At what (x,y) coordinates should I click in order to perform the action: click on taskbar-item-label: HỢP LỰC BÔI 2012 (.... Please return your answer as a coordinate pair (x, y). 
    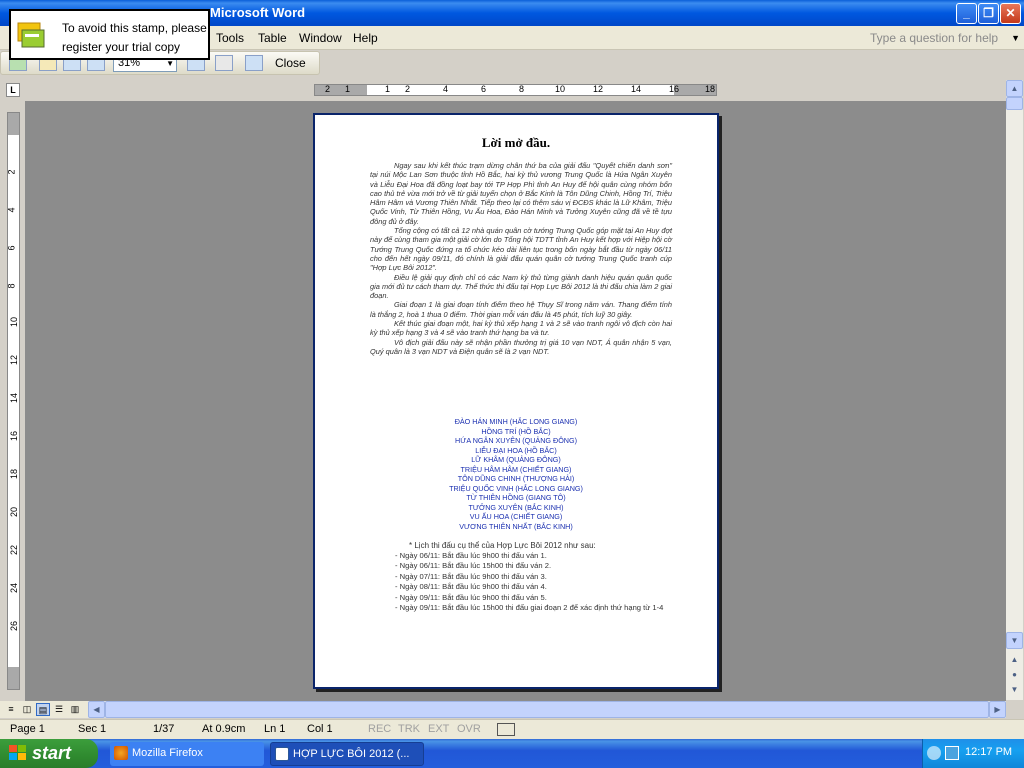
    Looking at the image, I should click on (351, 754).